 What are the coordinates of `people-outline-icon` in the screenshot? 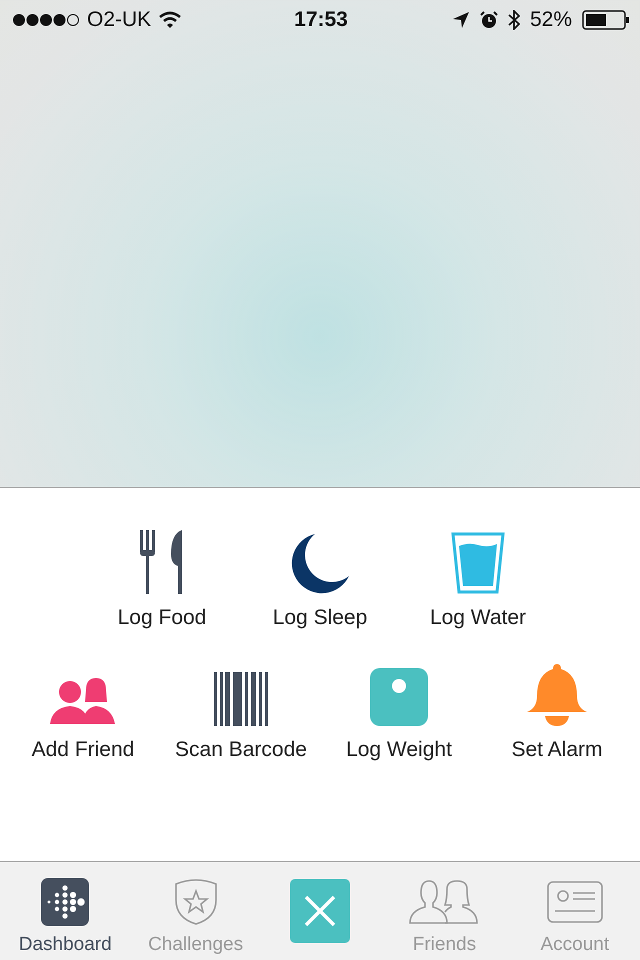 It's located at (444, 902).